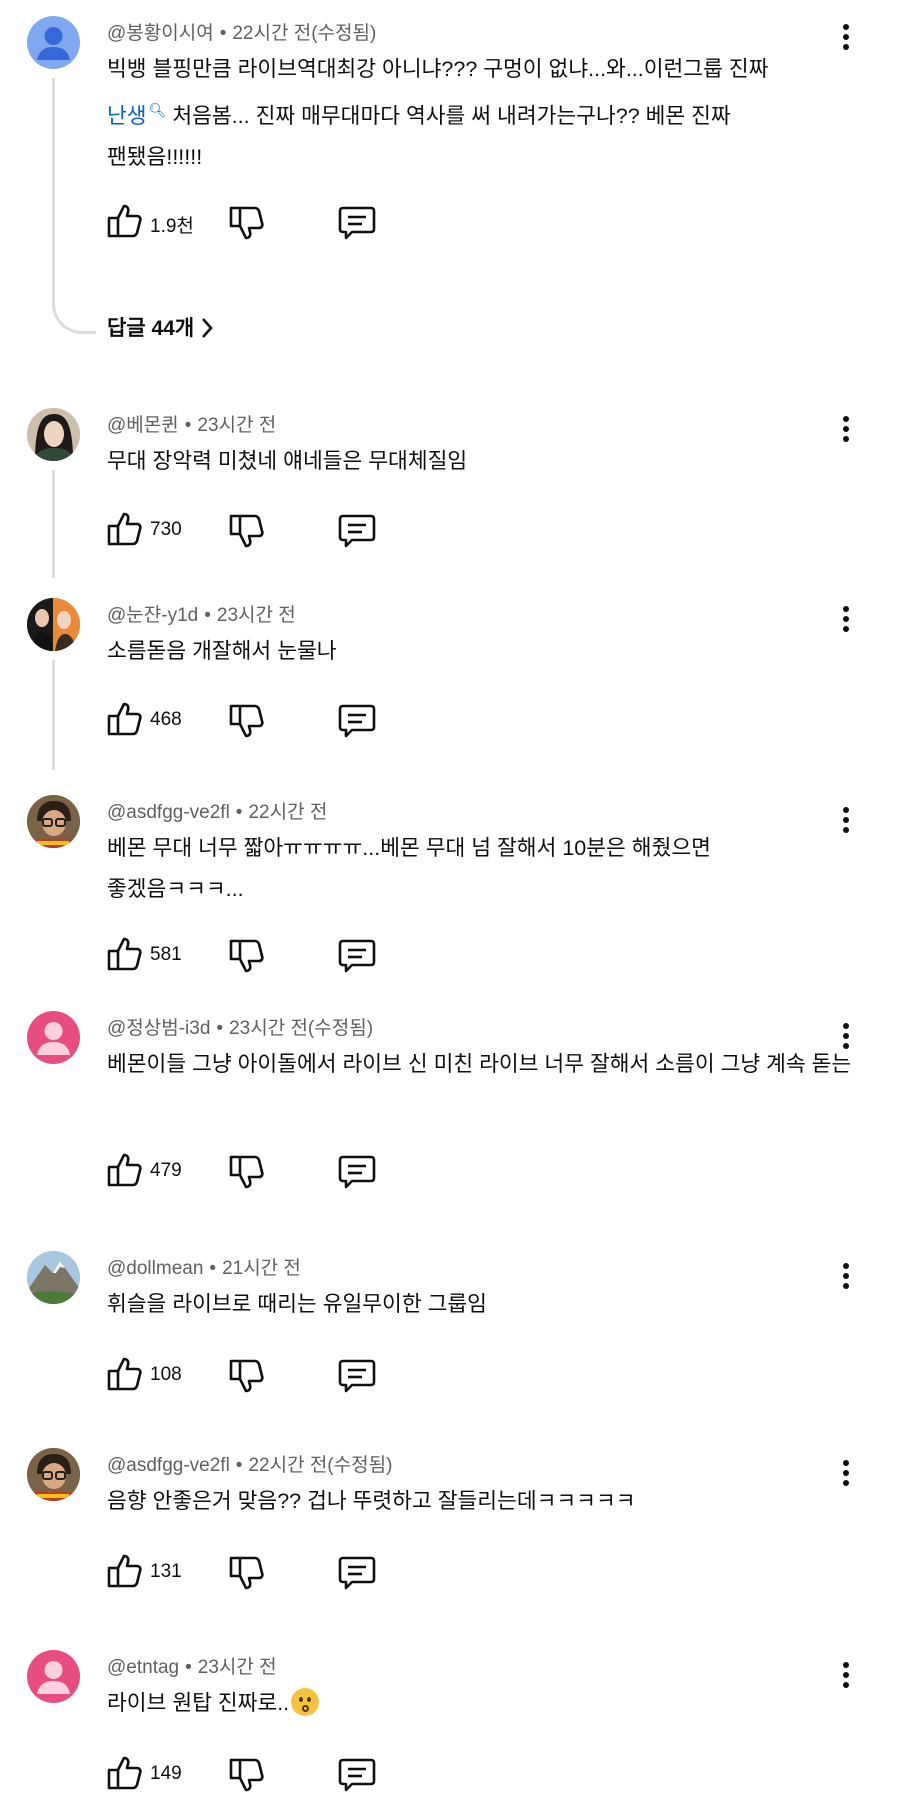  I want to click on like-count: 149, so click(166, 1773).